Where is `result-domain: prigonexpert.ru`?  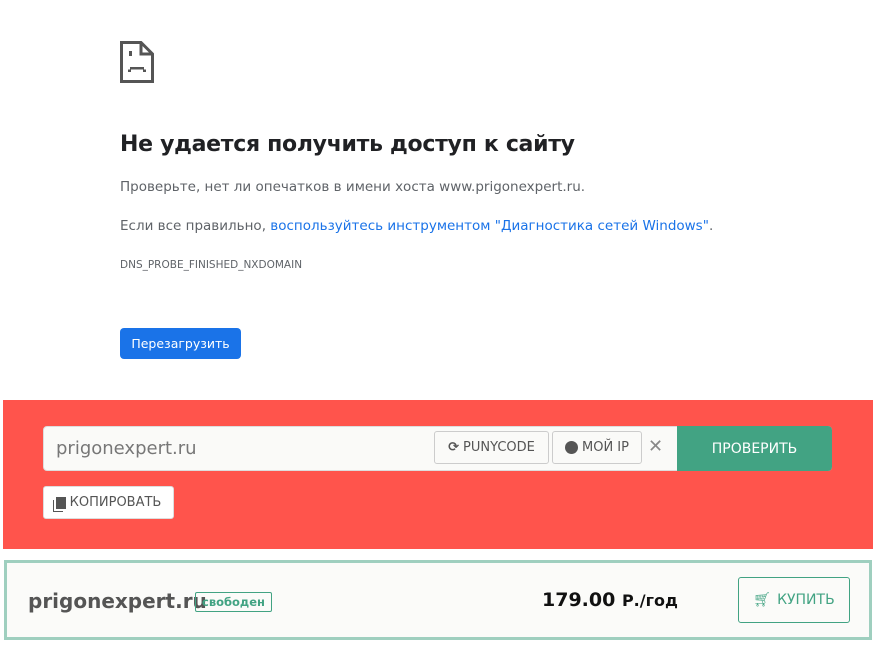
result-domain: prigonexpert.ru is located at coordinates (117, 601).